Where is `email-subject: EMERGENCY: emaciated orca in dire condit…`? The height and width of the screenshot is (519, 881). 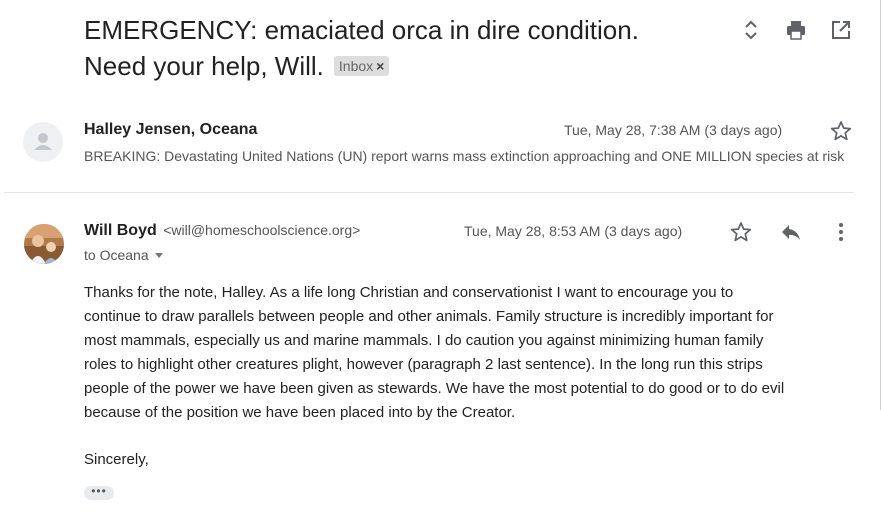 email-subject: EMERGENCY: emaciated orca in dire condit… is located at coordinates (404, 48).